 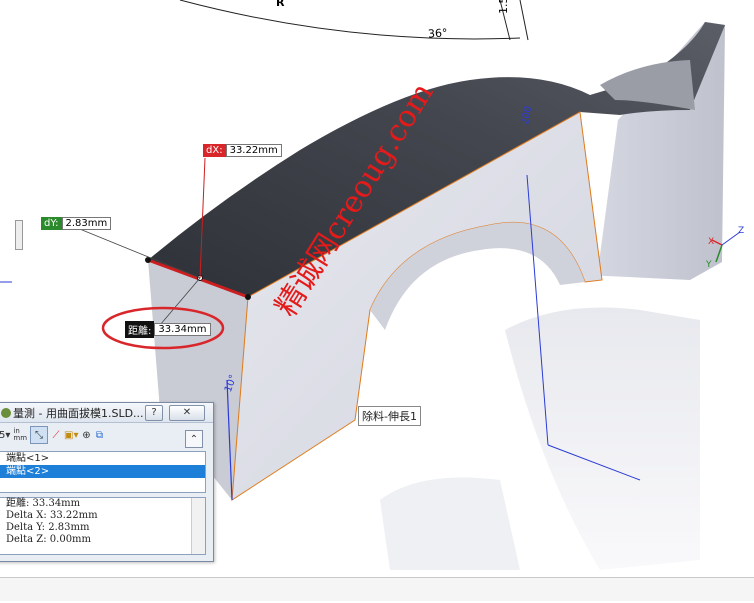 I want to click on dx-tag-value: 33.22mm, so click(x=253, y=150).